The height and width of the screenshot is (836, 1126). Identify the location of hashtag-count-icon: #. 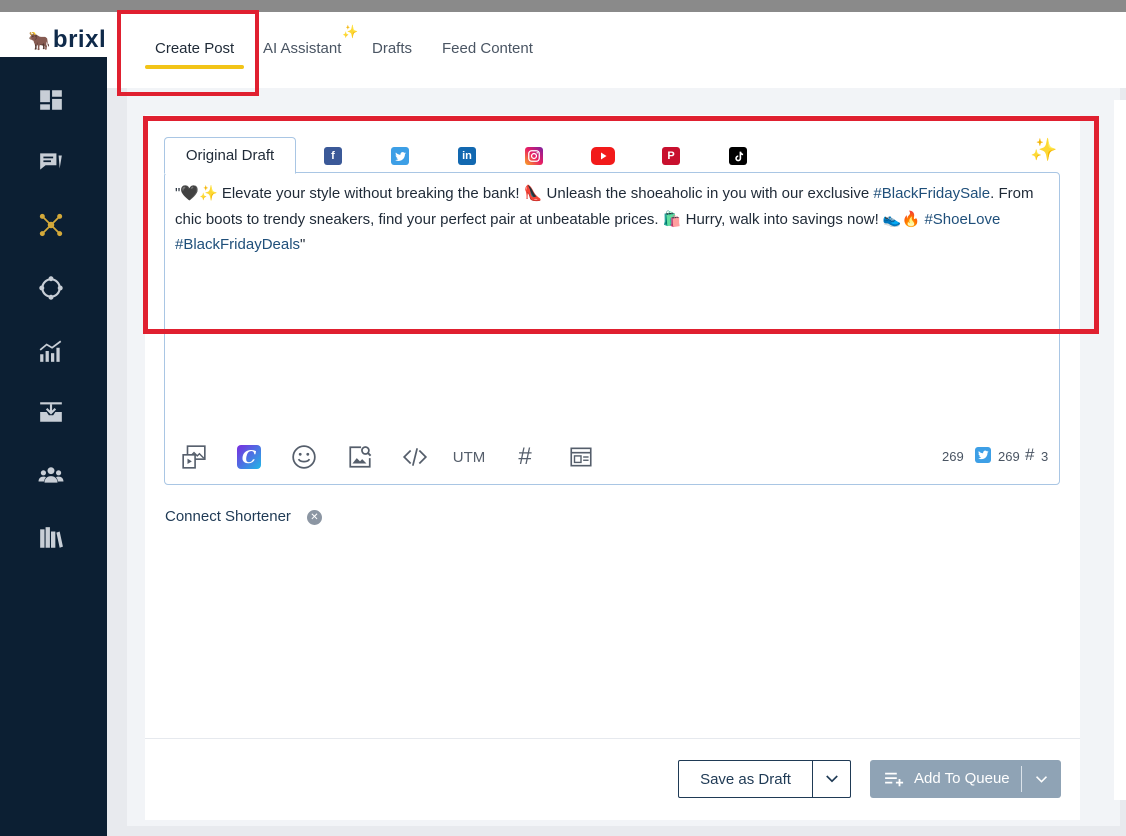
(1030, 454).